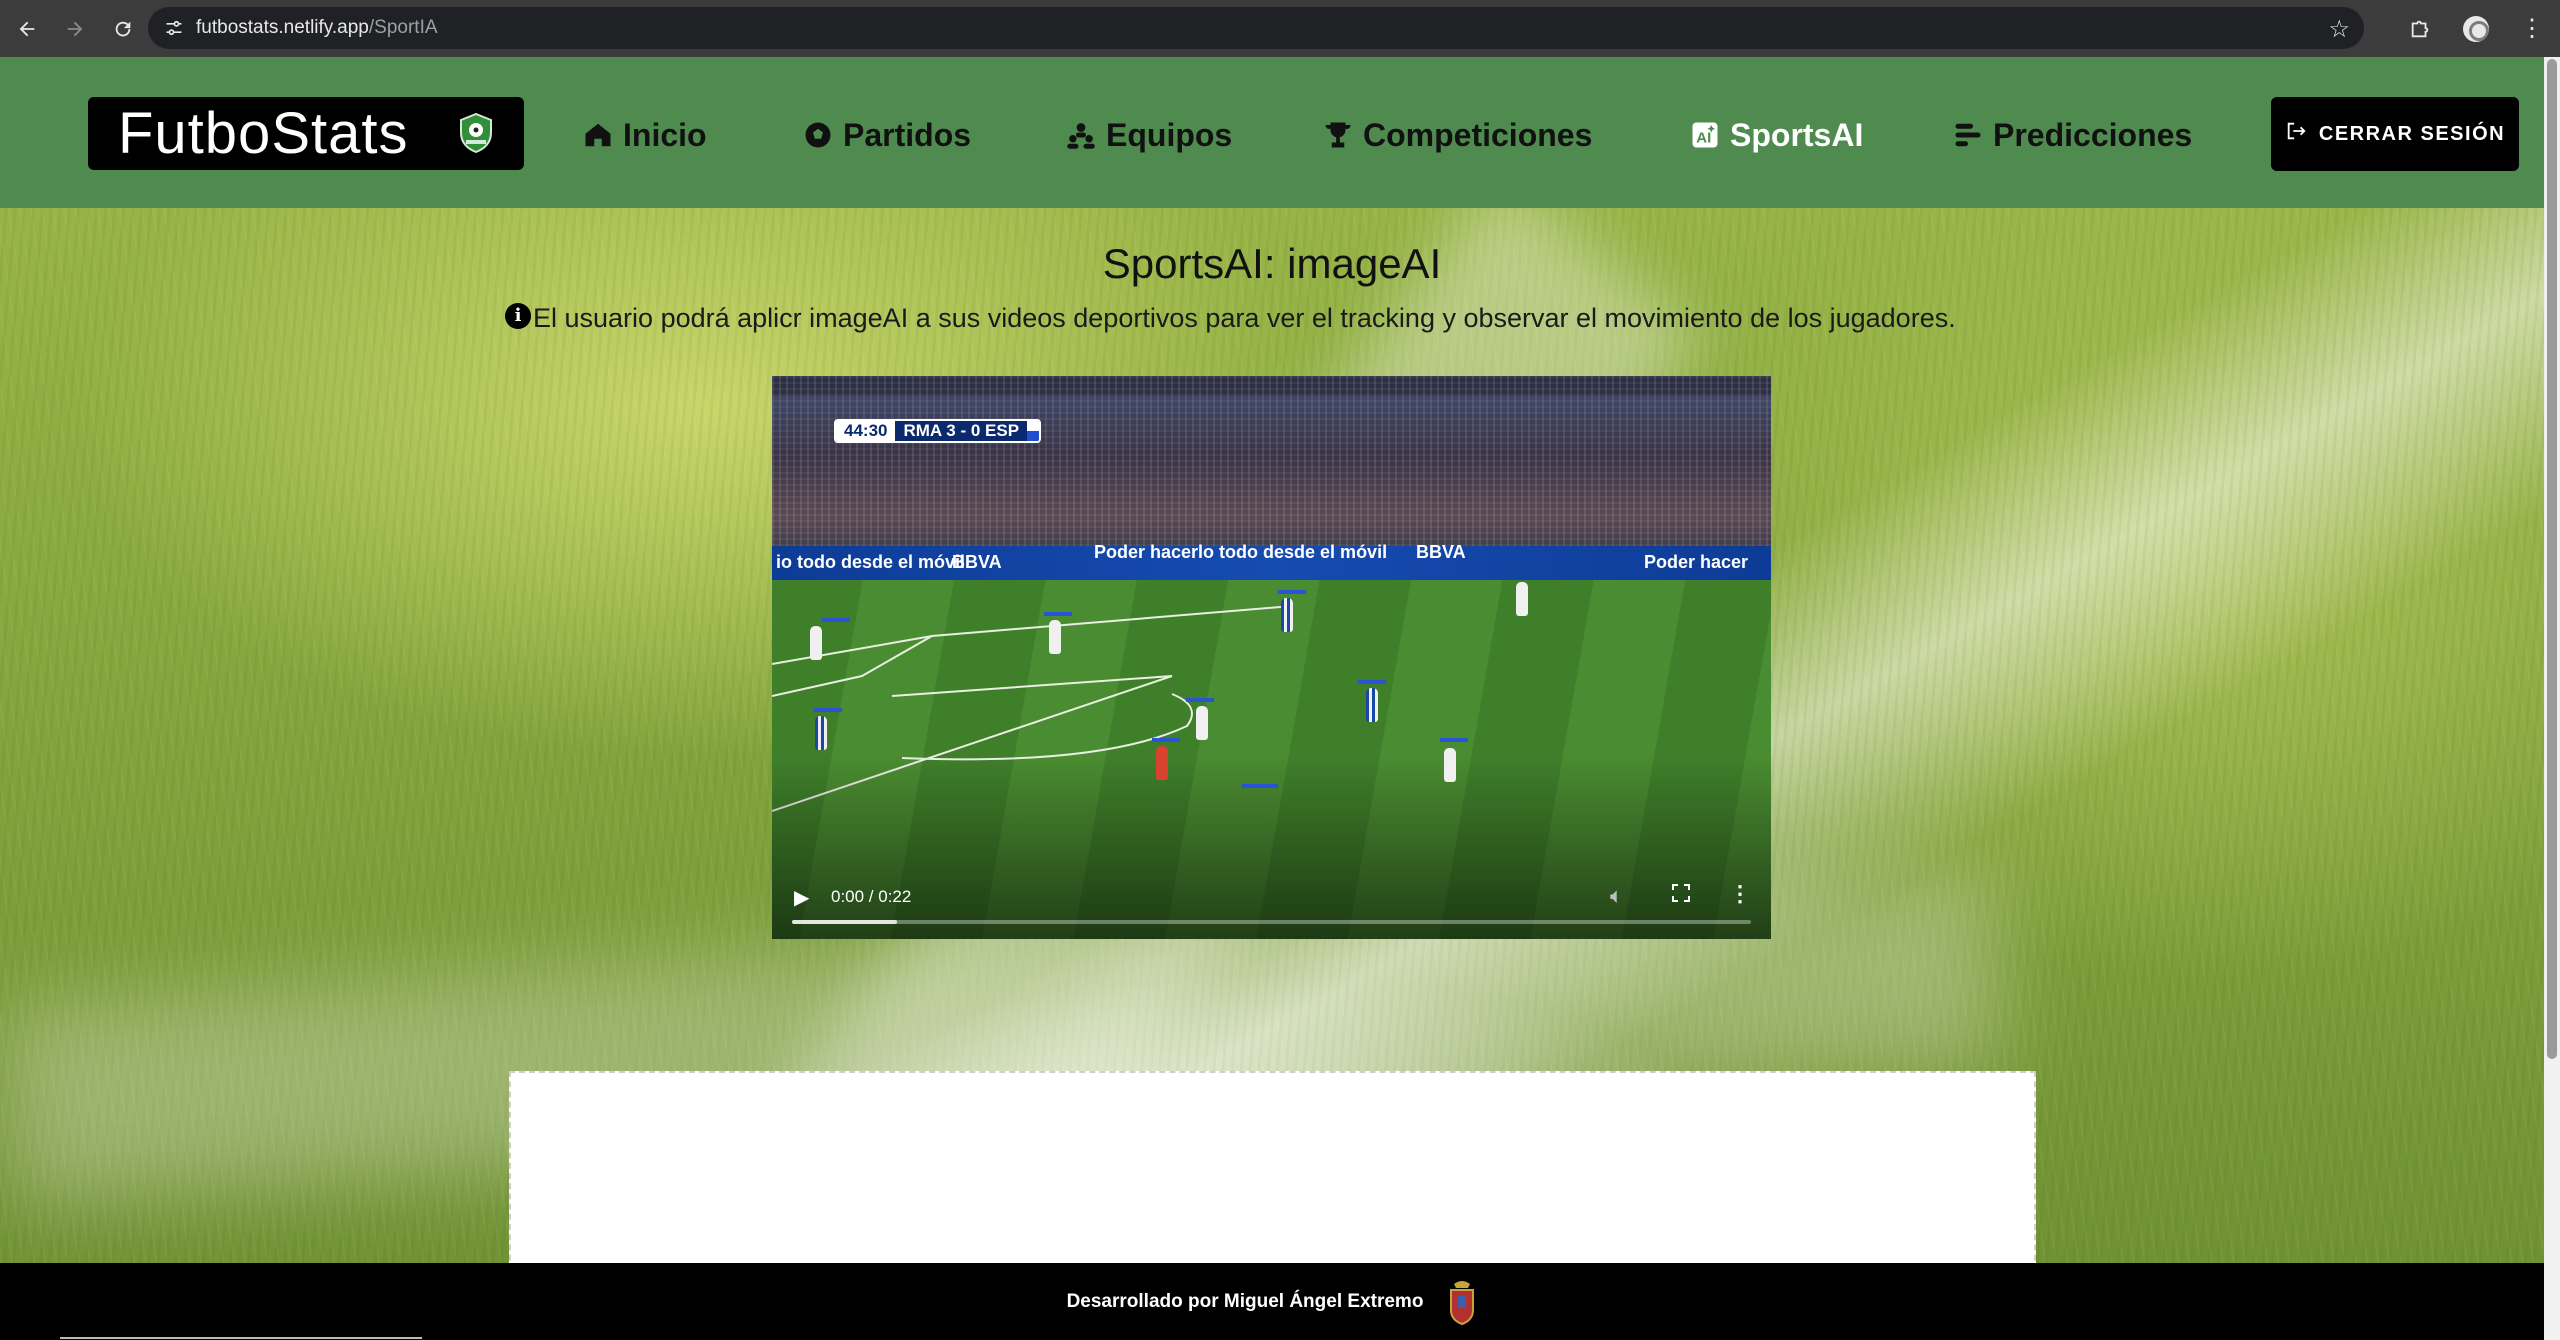 Image resolution: width=2560 pixels, height=1340 pixels. What do you see at coordinates (1616, 896) in the screenshot?
I see `volume-icon: 🔈︎` at bounding box center [1616, 896].